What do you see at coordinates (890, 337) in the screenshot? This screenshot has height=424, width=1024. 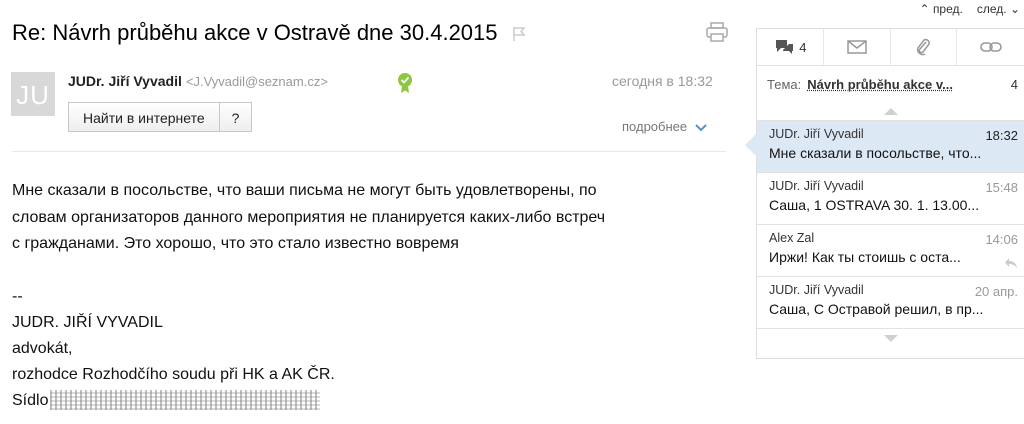 I see `scroll-down-icon` at bounding box center [890, 337].